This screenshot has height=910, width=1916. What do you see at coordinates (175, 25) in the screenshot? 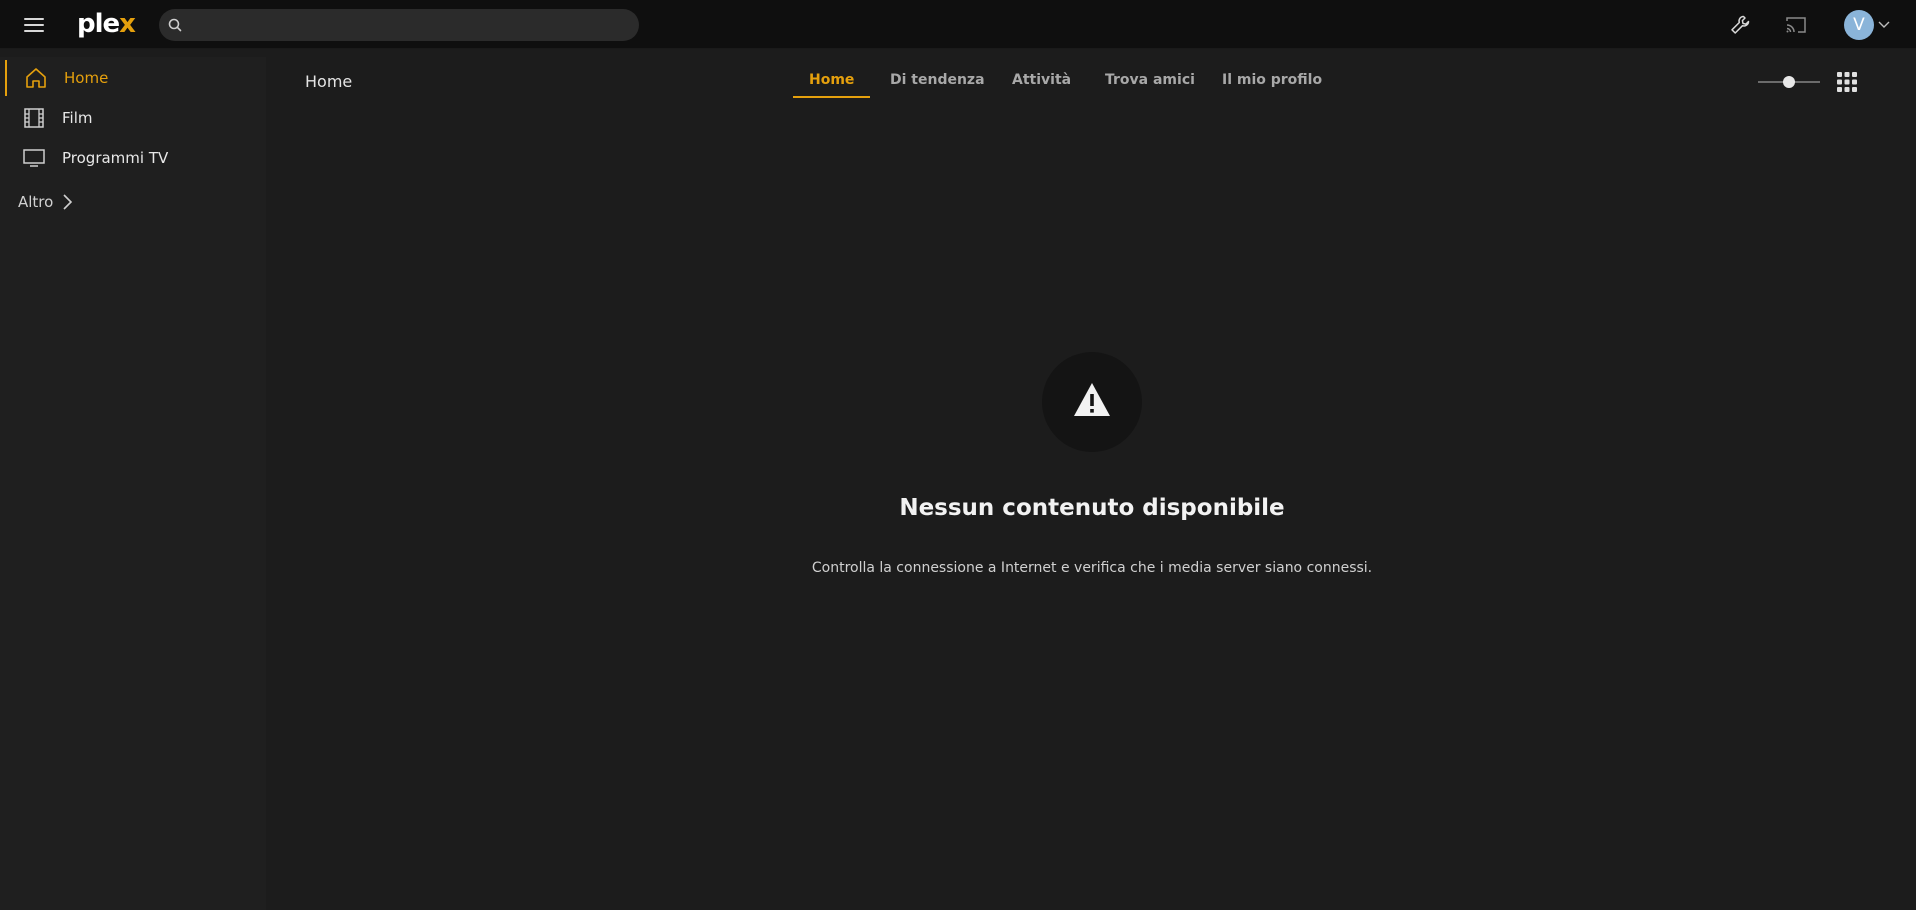
I see `search-icon` at bounding box center [175, 25].